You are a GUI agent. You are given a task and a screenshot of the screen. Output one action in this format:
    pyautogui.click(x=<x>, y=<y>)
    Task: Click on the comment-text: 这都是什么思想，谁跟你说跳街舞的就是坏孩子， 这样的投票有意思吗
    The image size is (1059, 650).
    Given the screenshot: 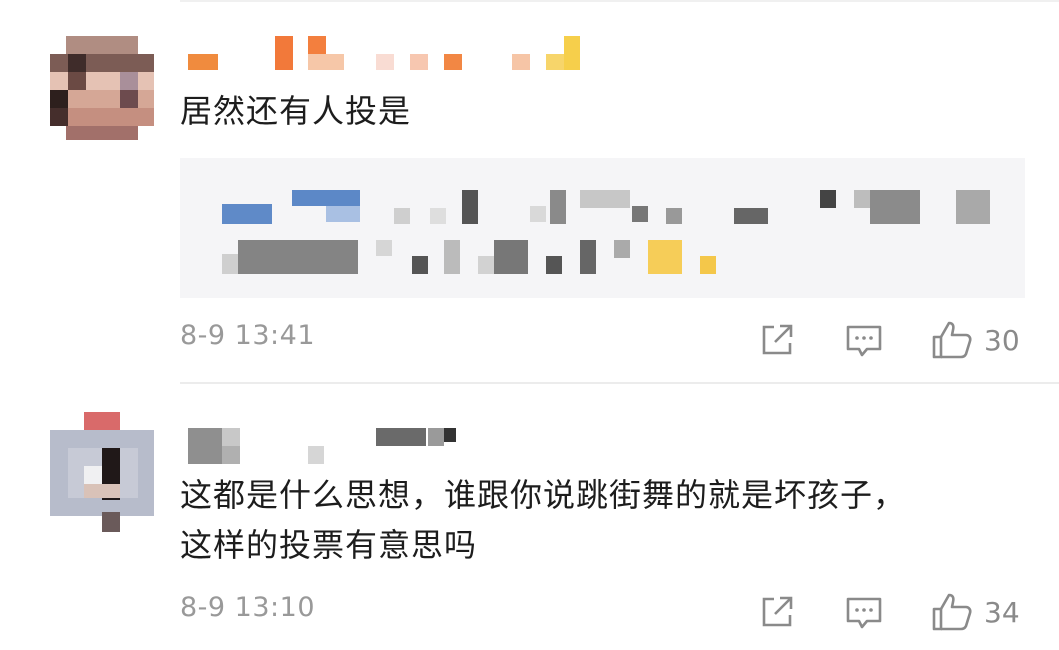 What is the action you would take?
    pyautogui.click(x=543, y=520)
    